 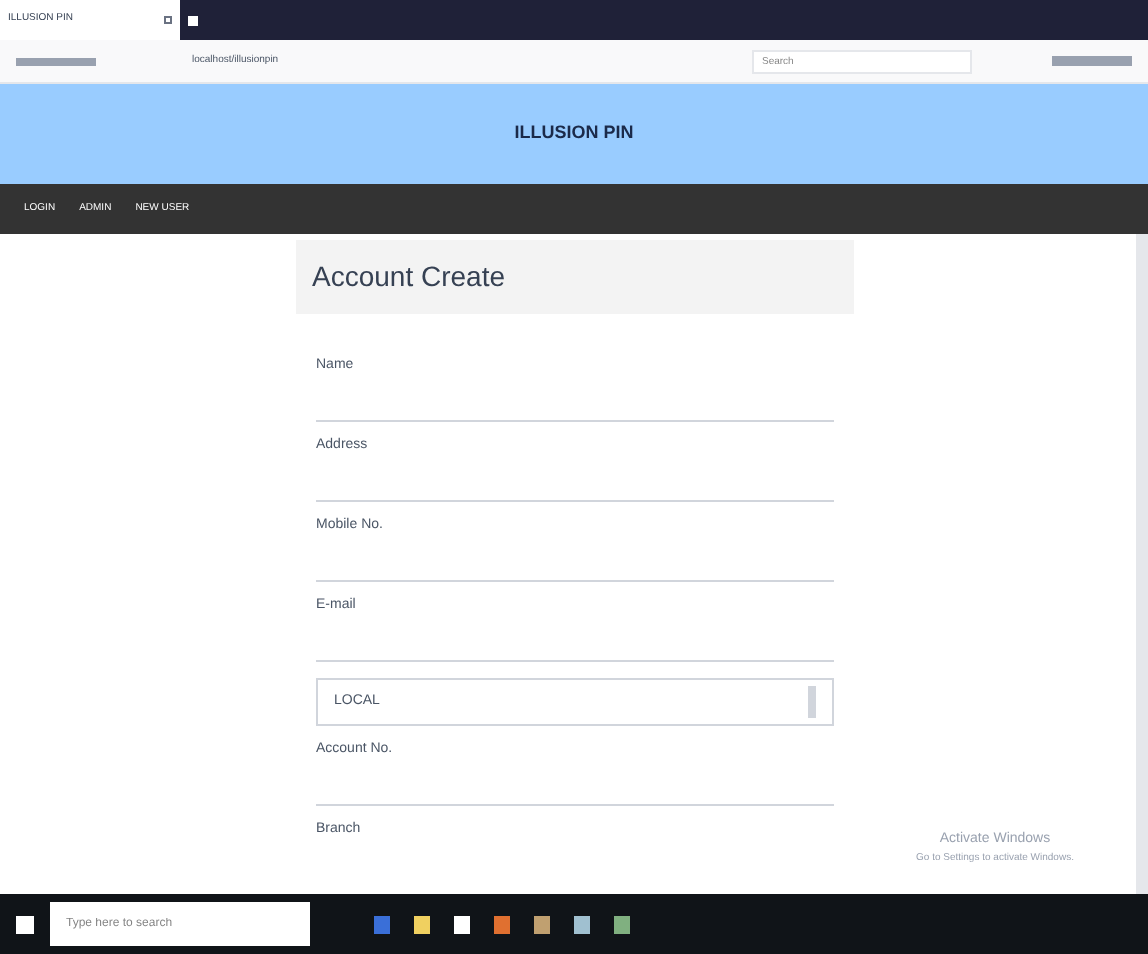 I want to click on site-title: ILLUSION PIN, so click(x=574, y=133).